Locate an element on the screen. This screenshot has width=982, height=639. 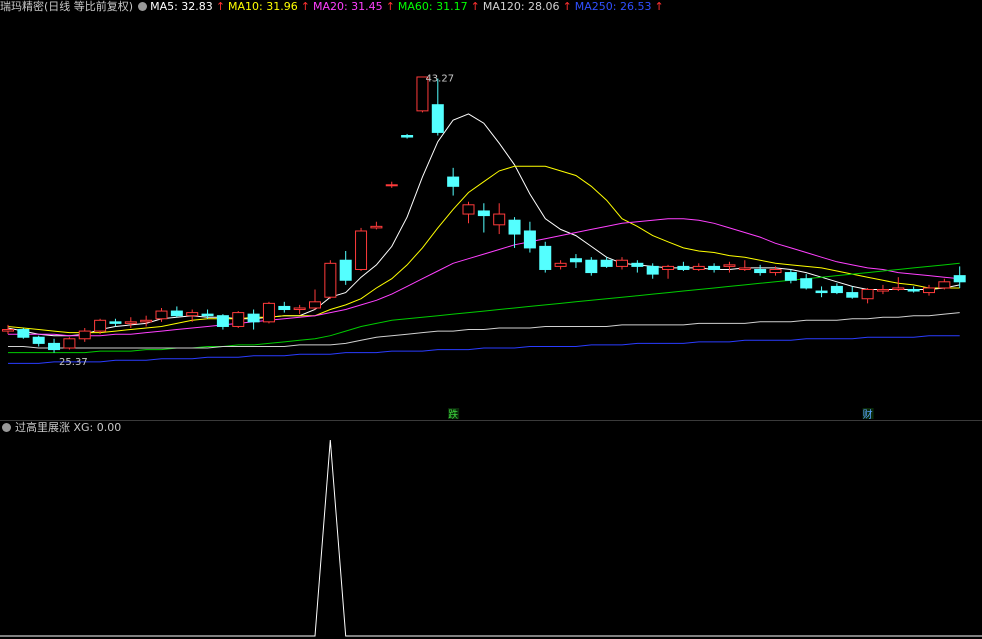
pane-divider is located at coordinates (491, 420).